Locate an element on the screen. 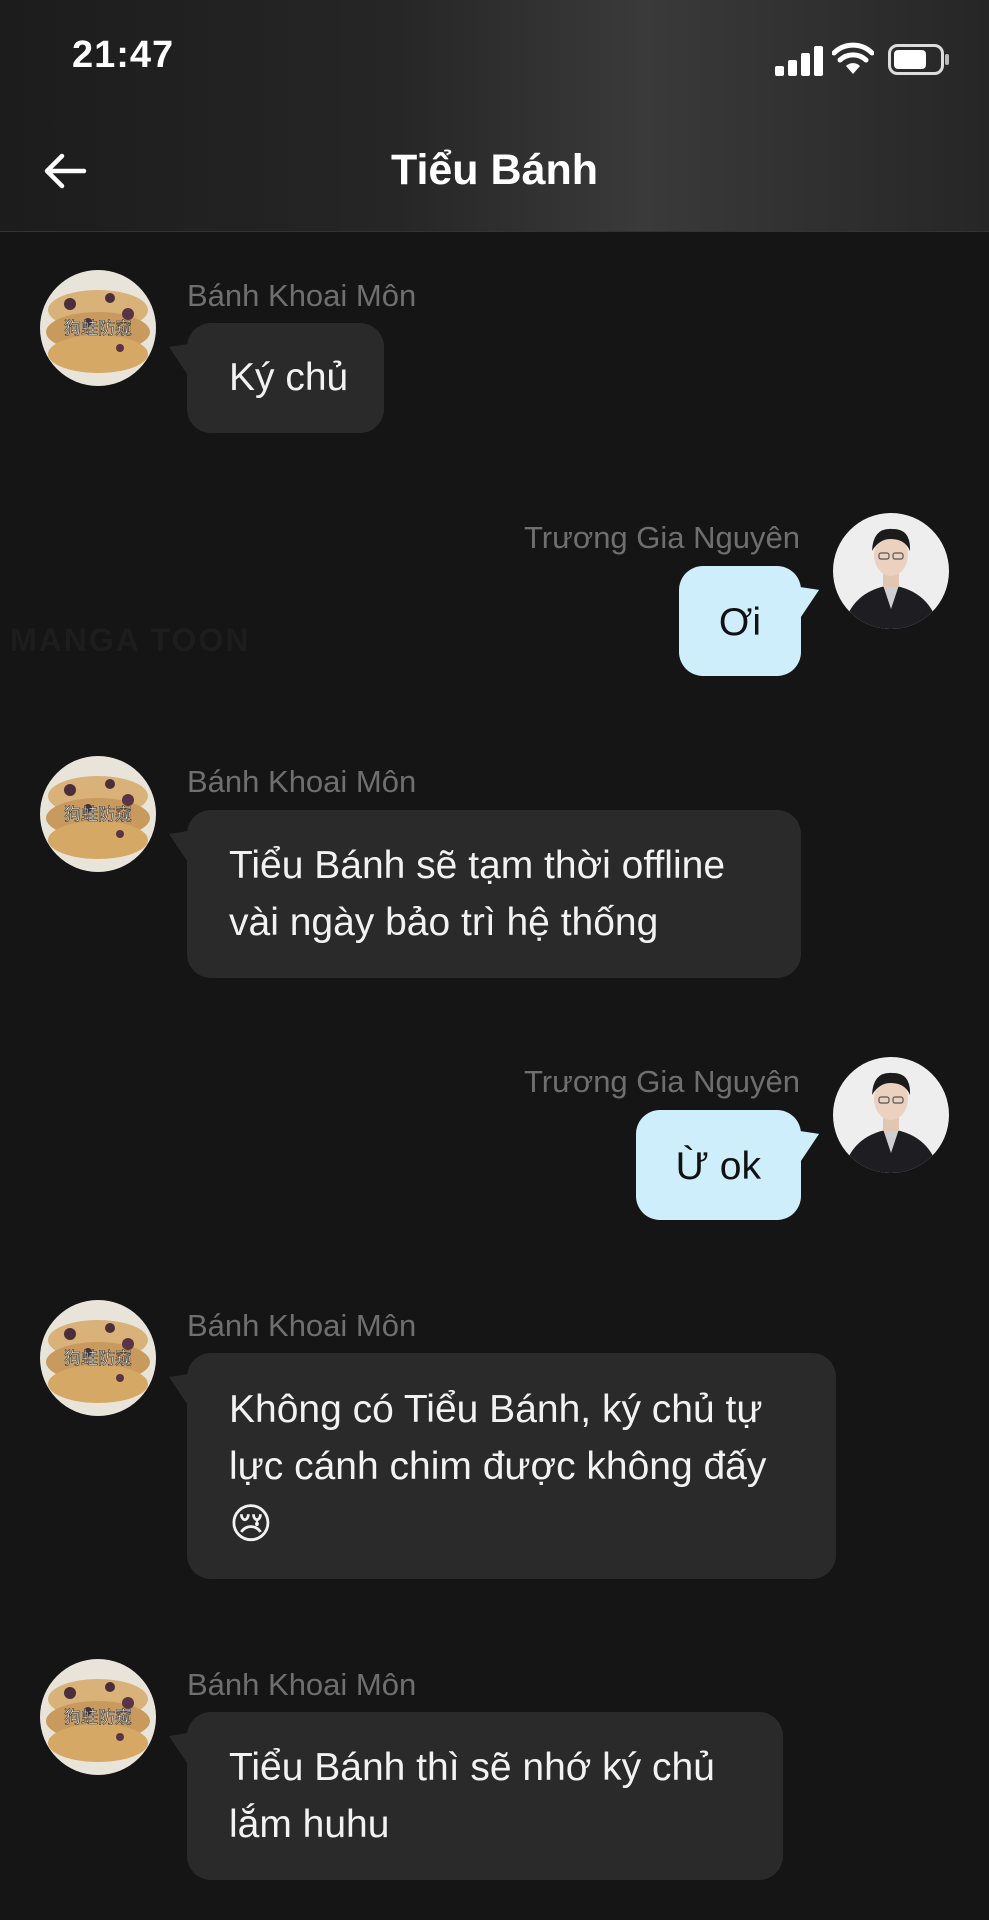 The height and width of the screenshot is (1920, 989). message-text-line: Tiểu Bánh sẽ tạm thời offline is located at coordinates (477, 865).